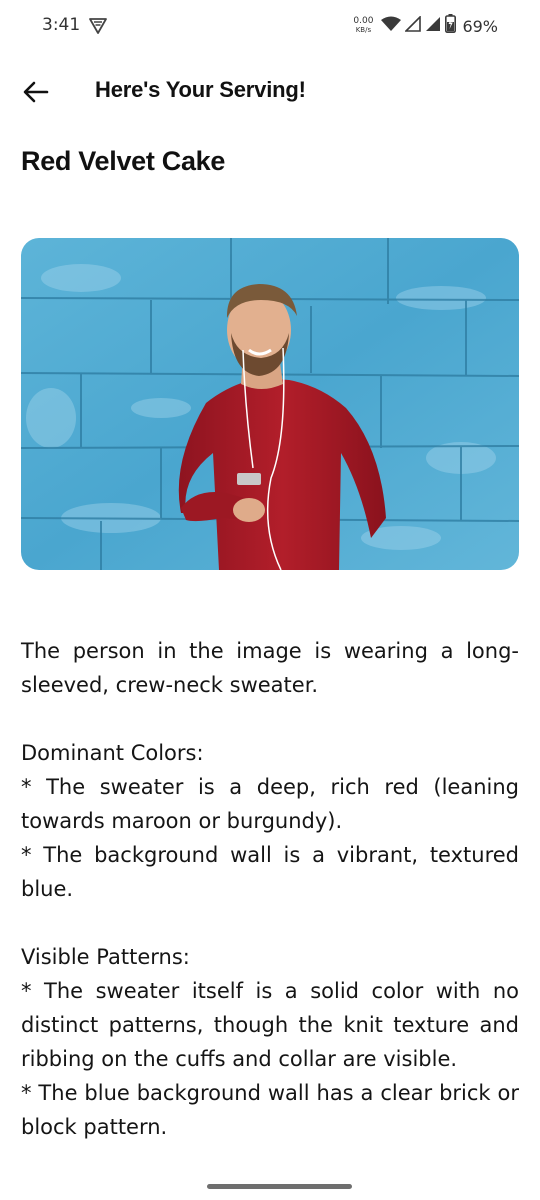 Image resolution: width=540 pixels, height=1200 pixels. What do you see at coordinates (391, 26) in the screenshot?
I see `wifi-icon` at bounding box center [391, 26].